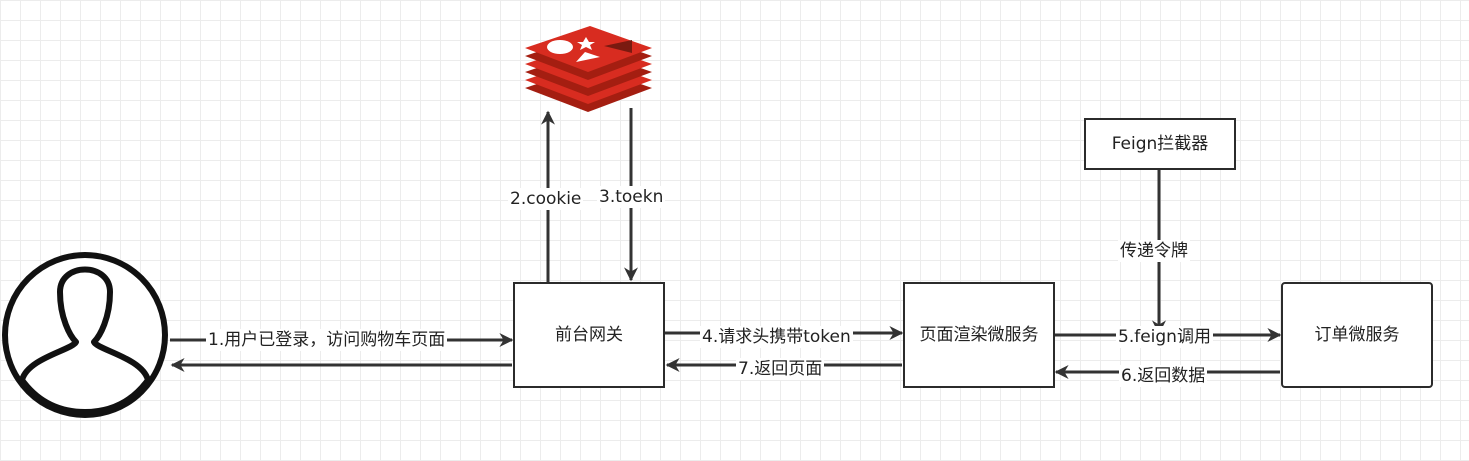 Image resolution: width=1469 pixels, height=461 pixels. I want to click on render-service-node: 页面渲染微服务, so click(979, 335).